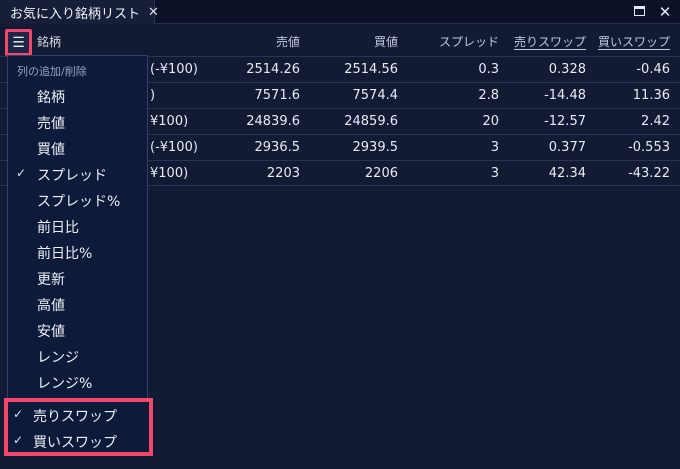 This screenshot has width=680, height=469. Describe the element at coordinates (260, 42) in the screenshot. I see `header-bid: 売値` at that location.